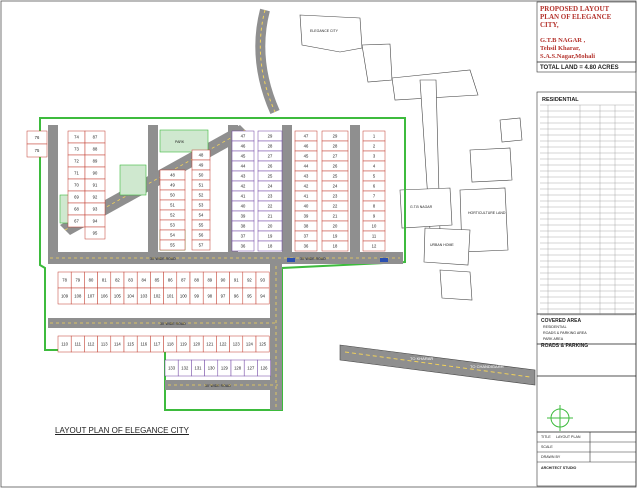 The image size is (637, 488). I want to click on svg-text: 36, so click(306, 246).